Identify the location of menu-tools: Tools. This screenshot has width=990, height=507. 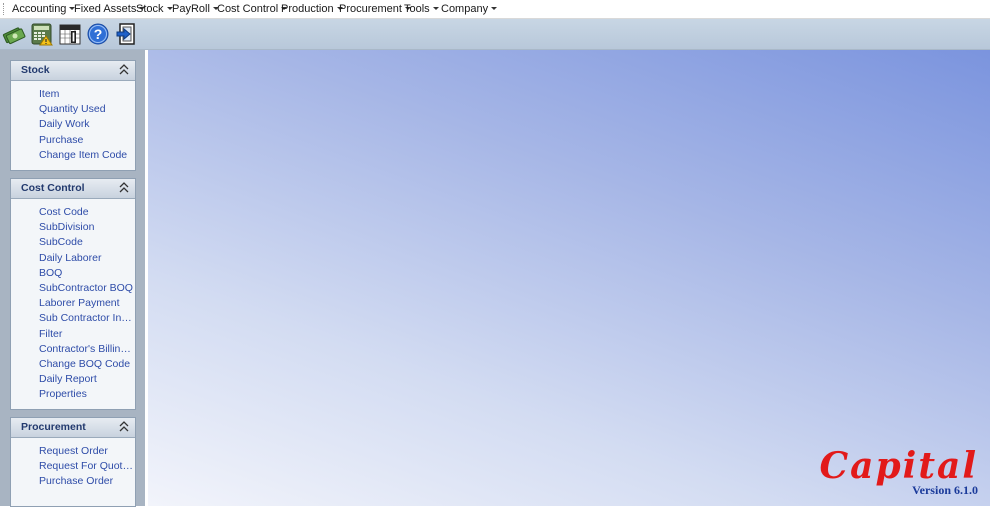
(421, 9).